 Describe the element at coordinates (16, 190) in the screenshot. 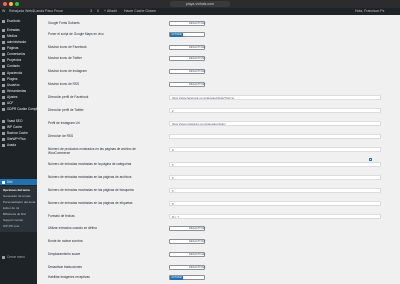

I see `submenu-item: Opciones del tema` at that location.